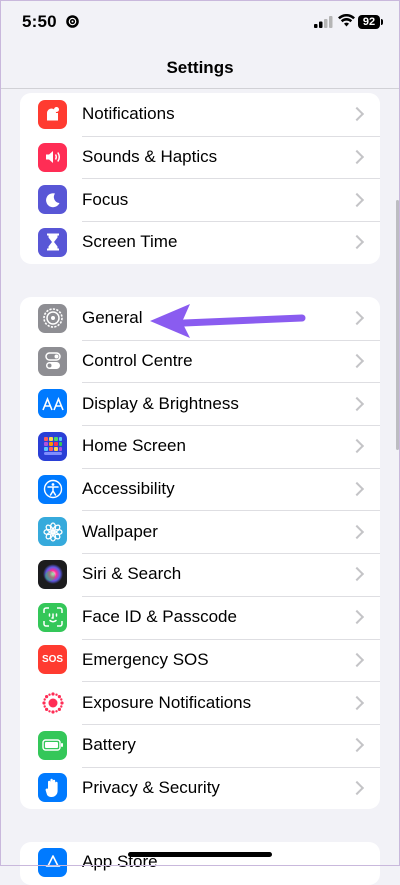 The image size is (400, 885). I want to click on settings-row-label: Siri & Search, so click(132, 574).